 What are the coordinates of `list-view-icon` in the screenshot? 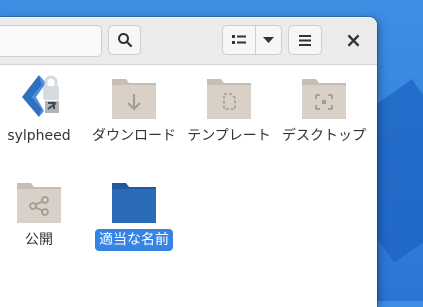 It's located at (239, 39).